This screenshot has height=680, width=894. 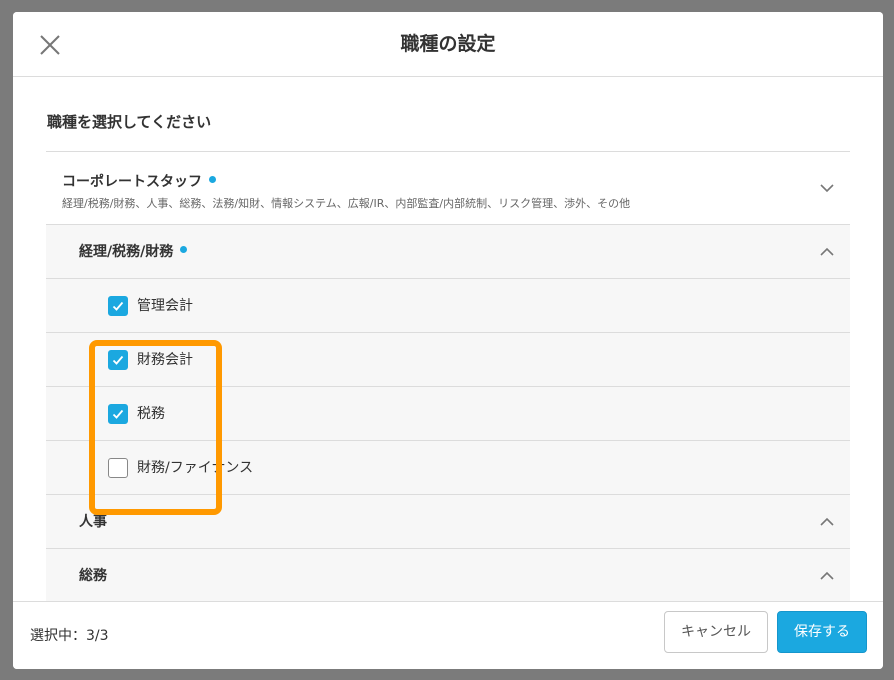 I want to click on category-name: コーポレートスタッフ, so click(x=139, y=181).